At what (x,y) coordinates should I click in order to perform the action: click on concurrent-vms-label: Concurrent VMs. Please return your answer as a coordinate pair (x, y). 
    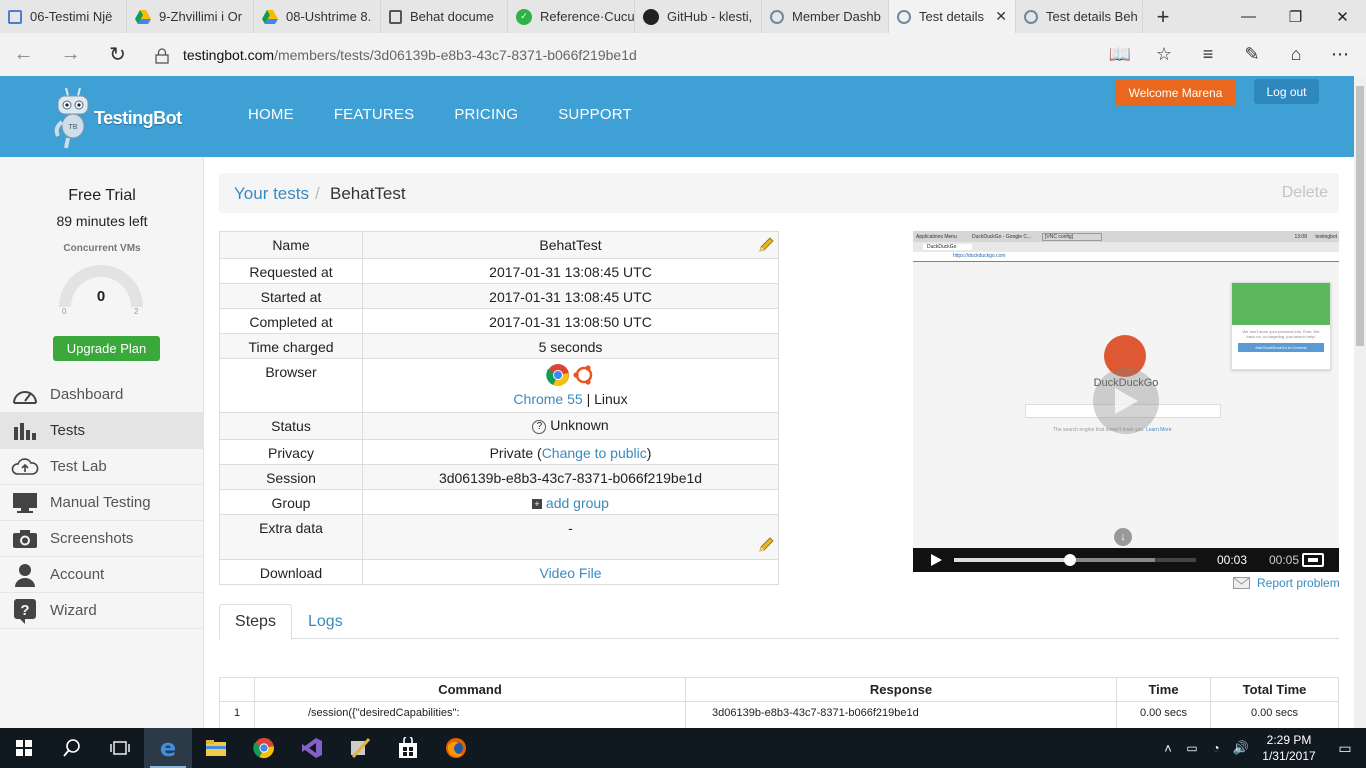
    Looking at the image, I should click on (102, 248).